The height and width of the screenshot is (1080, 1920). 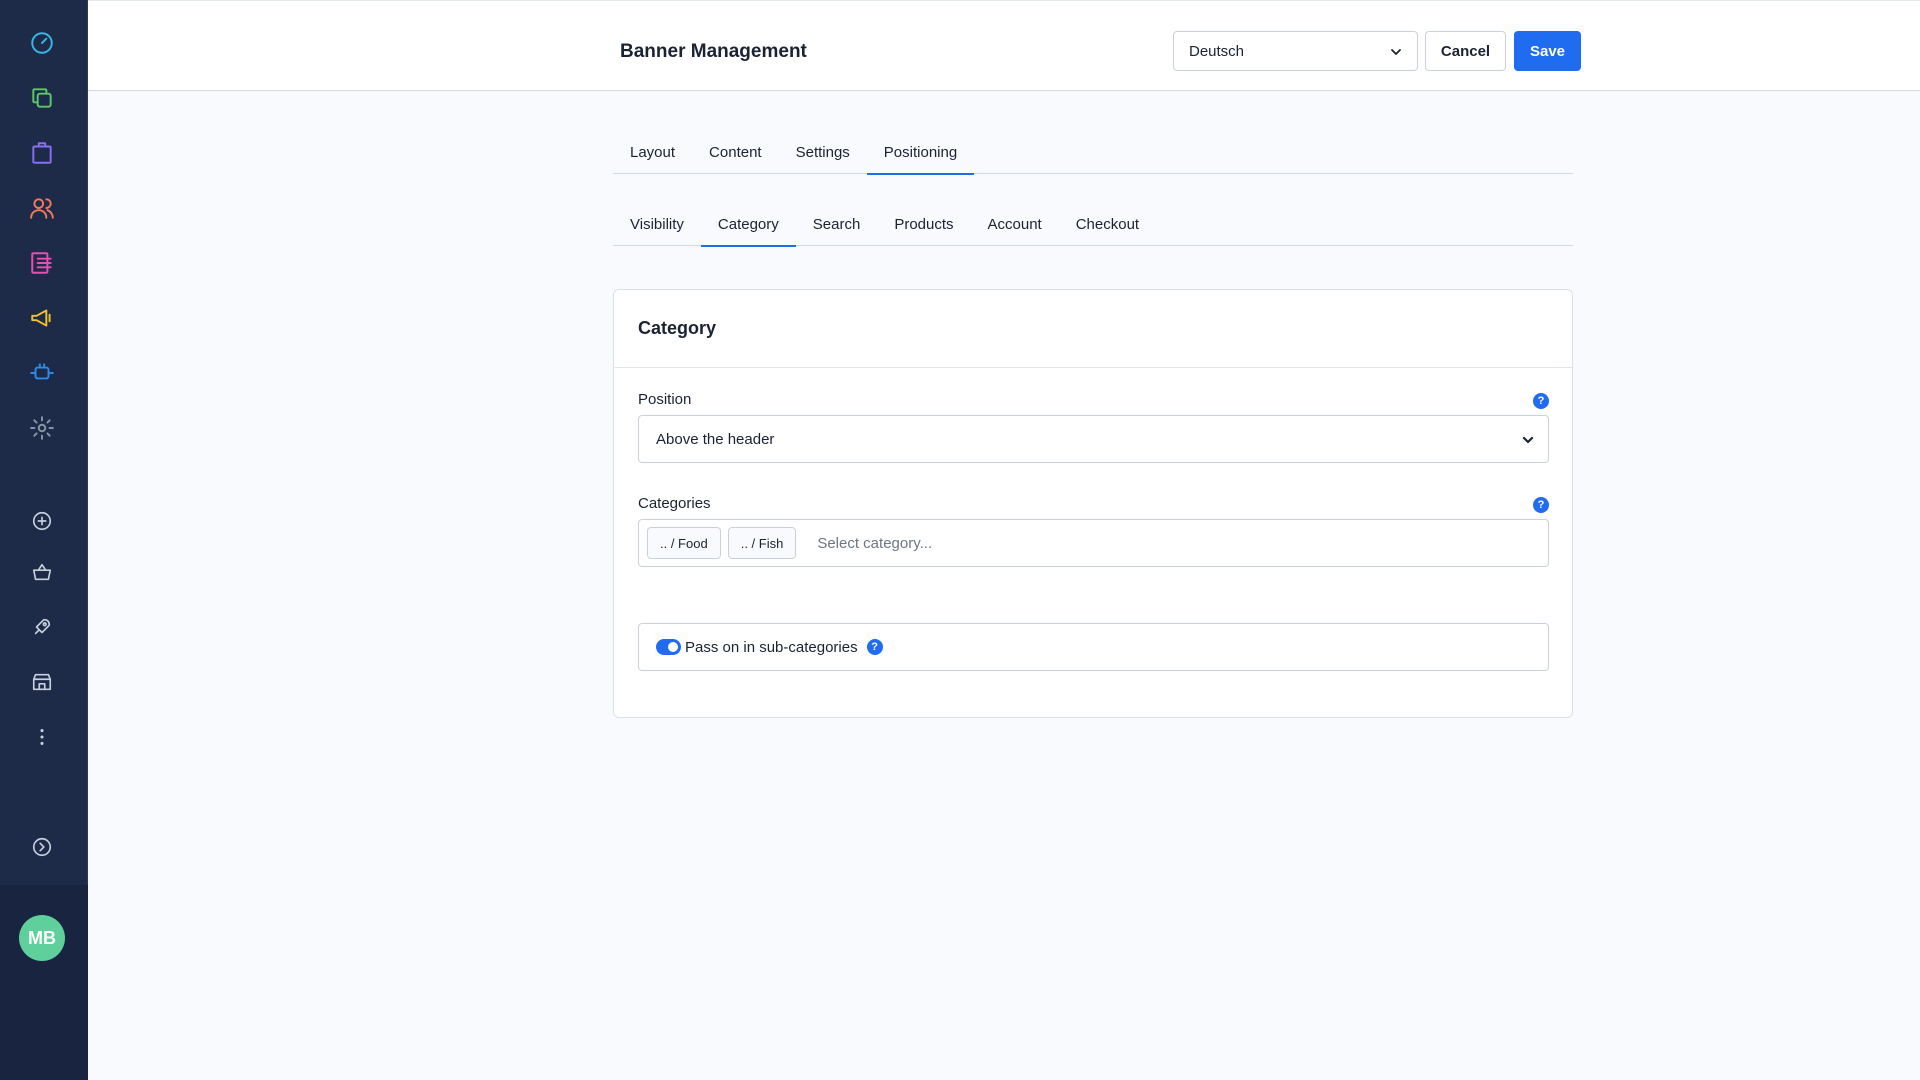 I want to click on tab-content: Content, so click(x=735, y=154).